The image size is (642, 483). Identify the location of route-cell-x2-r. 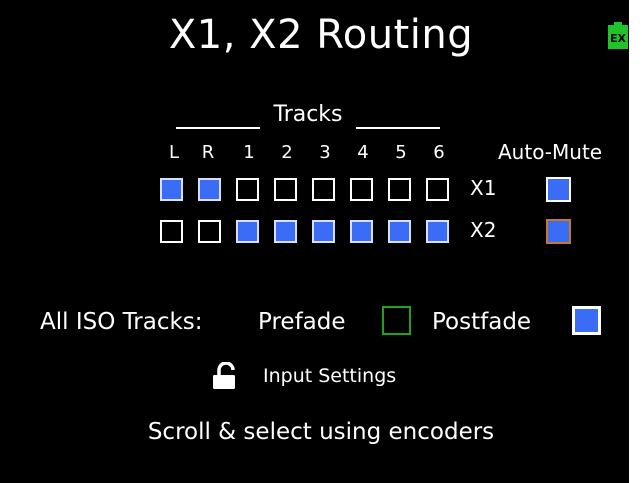
(209, 231).